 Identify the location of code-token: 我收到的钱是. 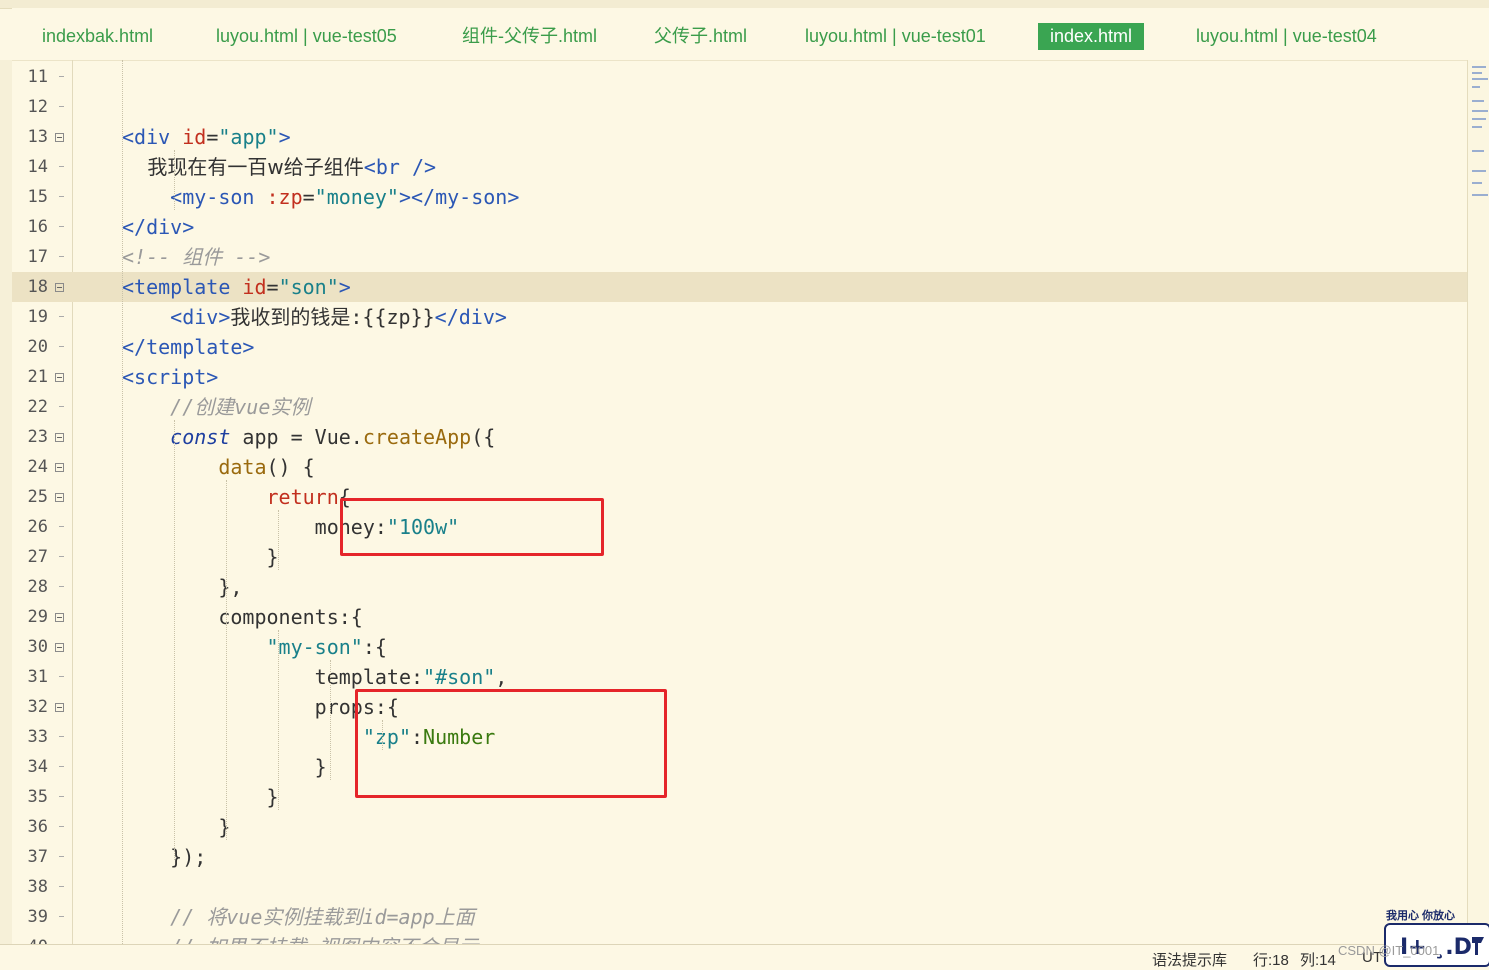
(290, 317).